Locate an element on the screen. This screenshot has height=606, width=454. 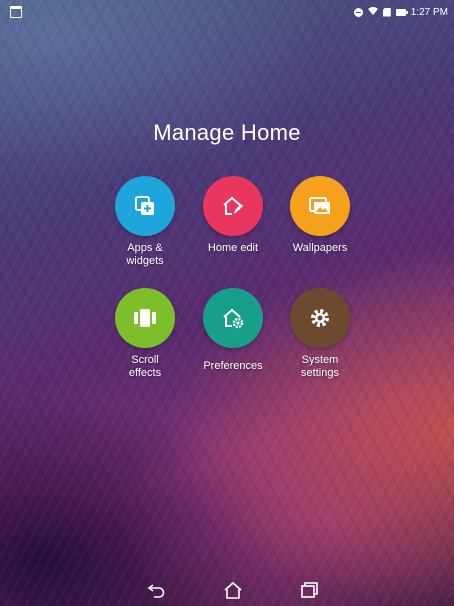
navigation-bar is located at coordinates (227, 590).